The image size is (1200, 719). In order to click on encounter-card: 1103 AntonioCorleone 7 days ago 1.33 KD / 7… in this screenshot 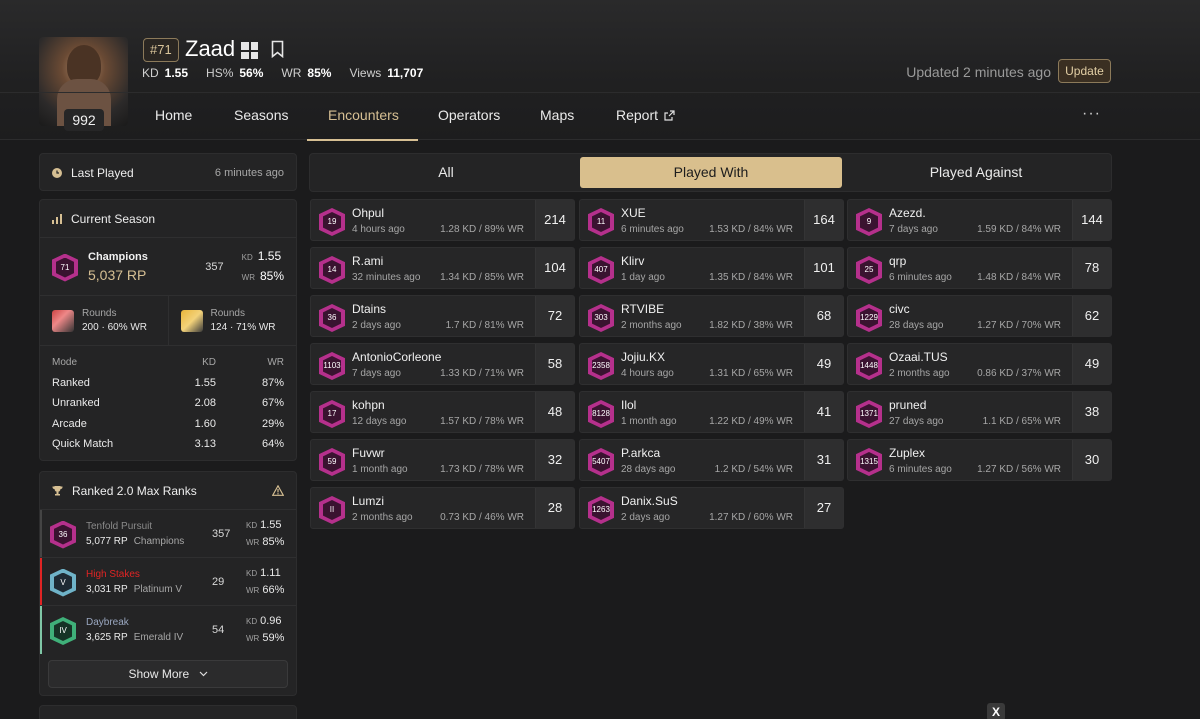, I will do `click(442, 364)`.